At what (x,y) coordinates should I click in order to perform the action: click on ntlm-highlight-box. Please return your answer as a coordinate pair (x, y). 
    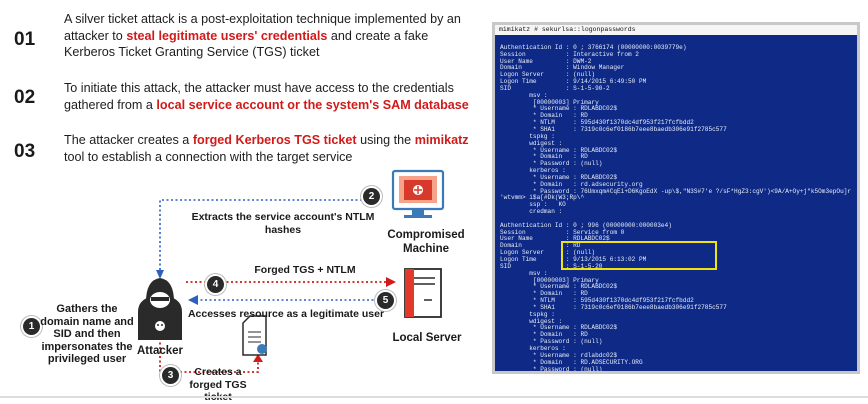
    Looking at the image, I should click on (639, 255).